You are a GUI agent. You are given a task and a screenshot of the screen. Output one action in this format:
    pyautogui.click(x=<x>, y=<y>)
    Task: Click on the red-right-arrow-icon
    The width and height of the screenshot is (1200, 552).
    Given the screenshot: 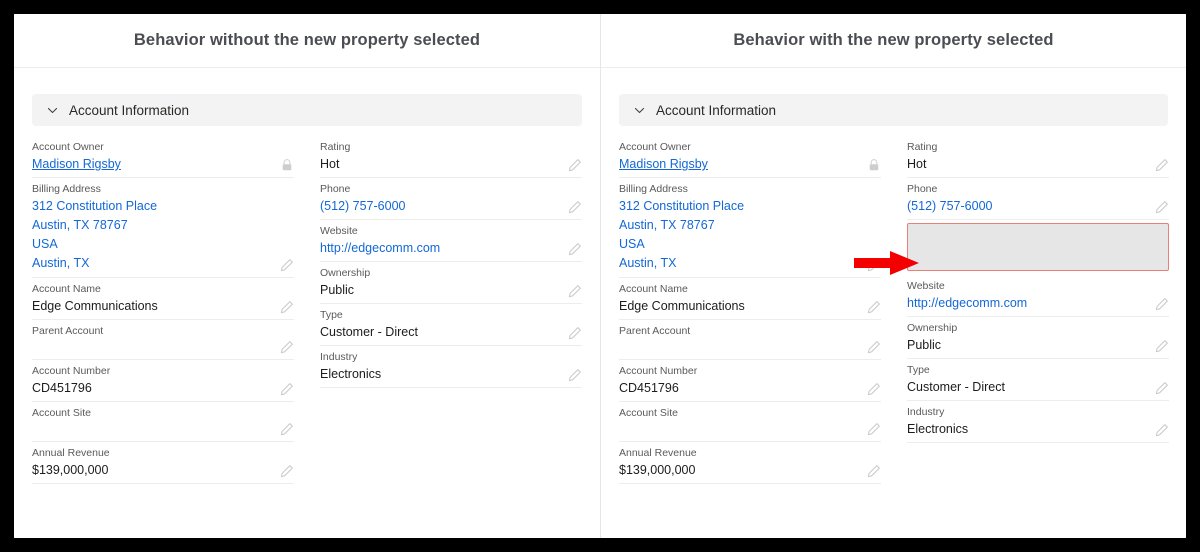 What is the action you would take?
    pyautogui.click(x=887, y=263)
    